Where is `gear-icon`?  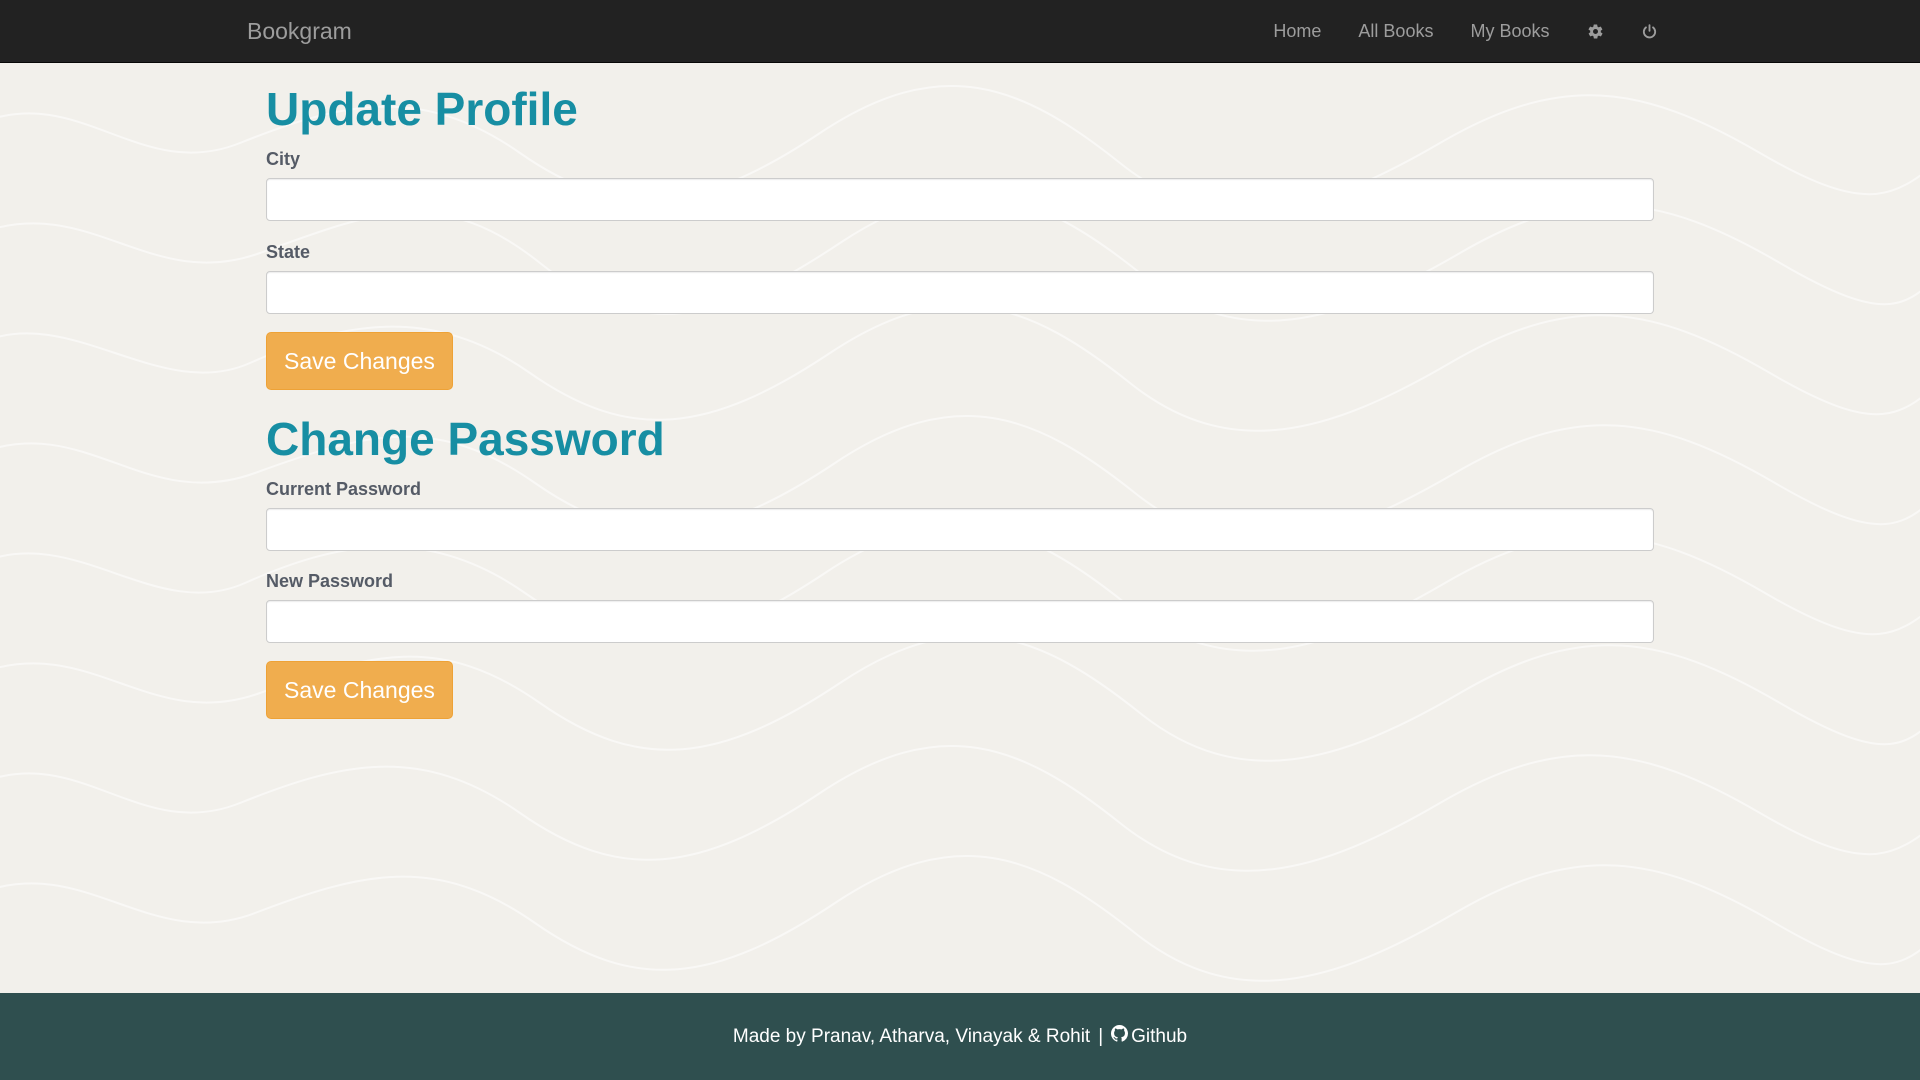 gear-icon is located at coordinates (1595, 31).